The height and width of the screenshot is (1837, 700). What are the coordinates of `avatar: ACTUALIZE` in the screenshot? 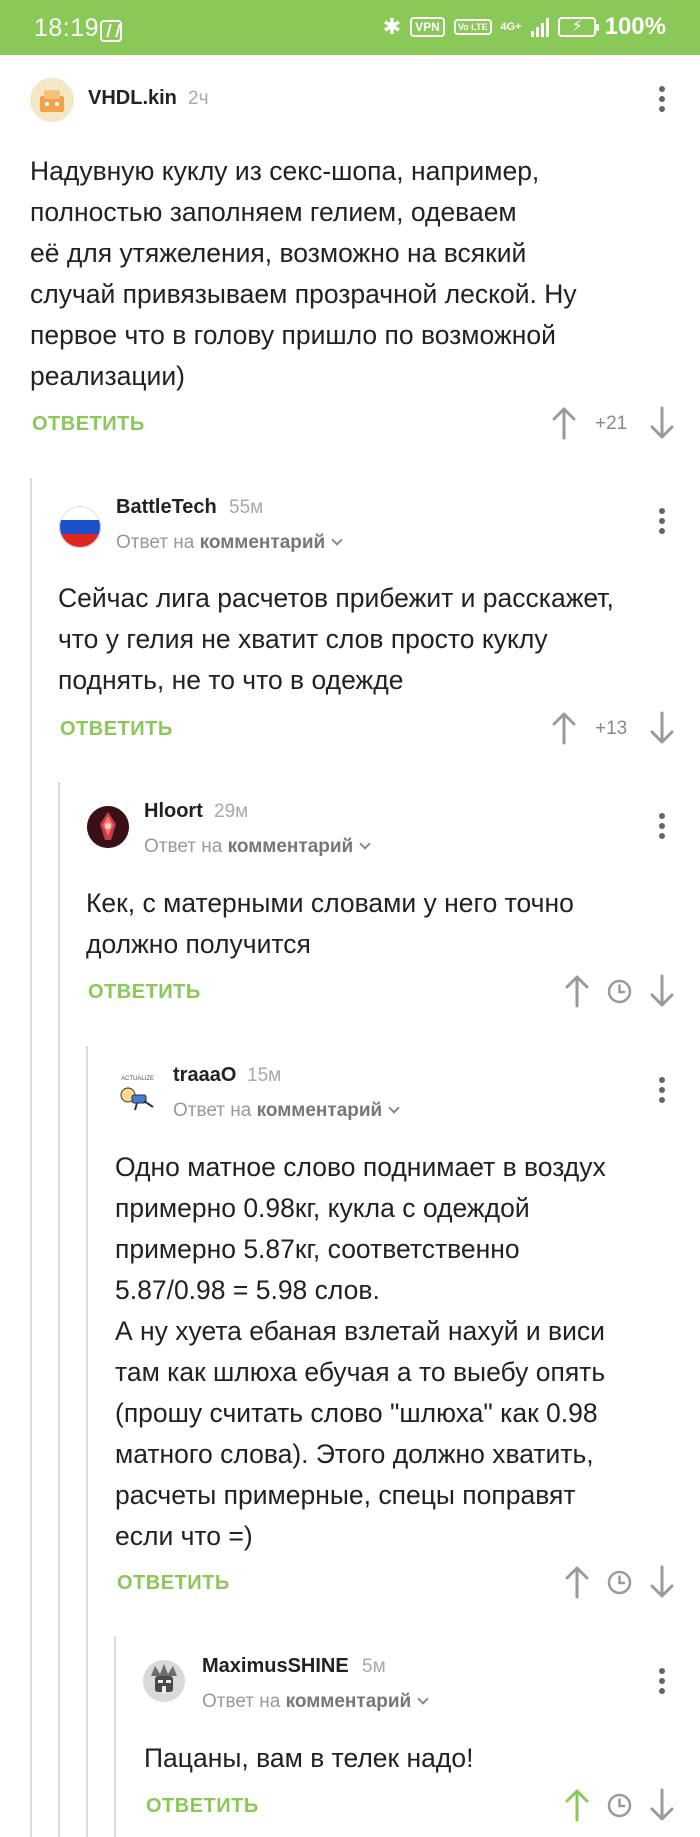 It's located at (136, 1092).